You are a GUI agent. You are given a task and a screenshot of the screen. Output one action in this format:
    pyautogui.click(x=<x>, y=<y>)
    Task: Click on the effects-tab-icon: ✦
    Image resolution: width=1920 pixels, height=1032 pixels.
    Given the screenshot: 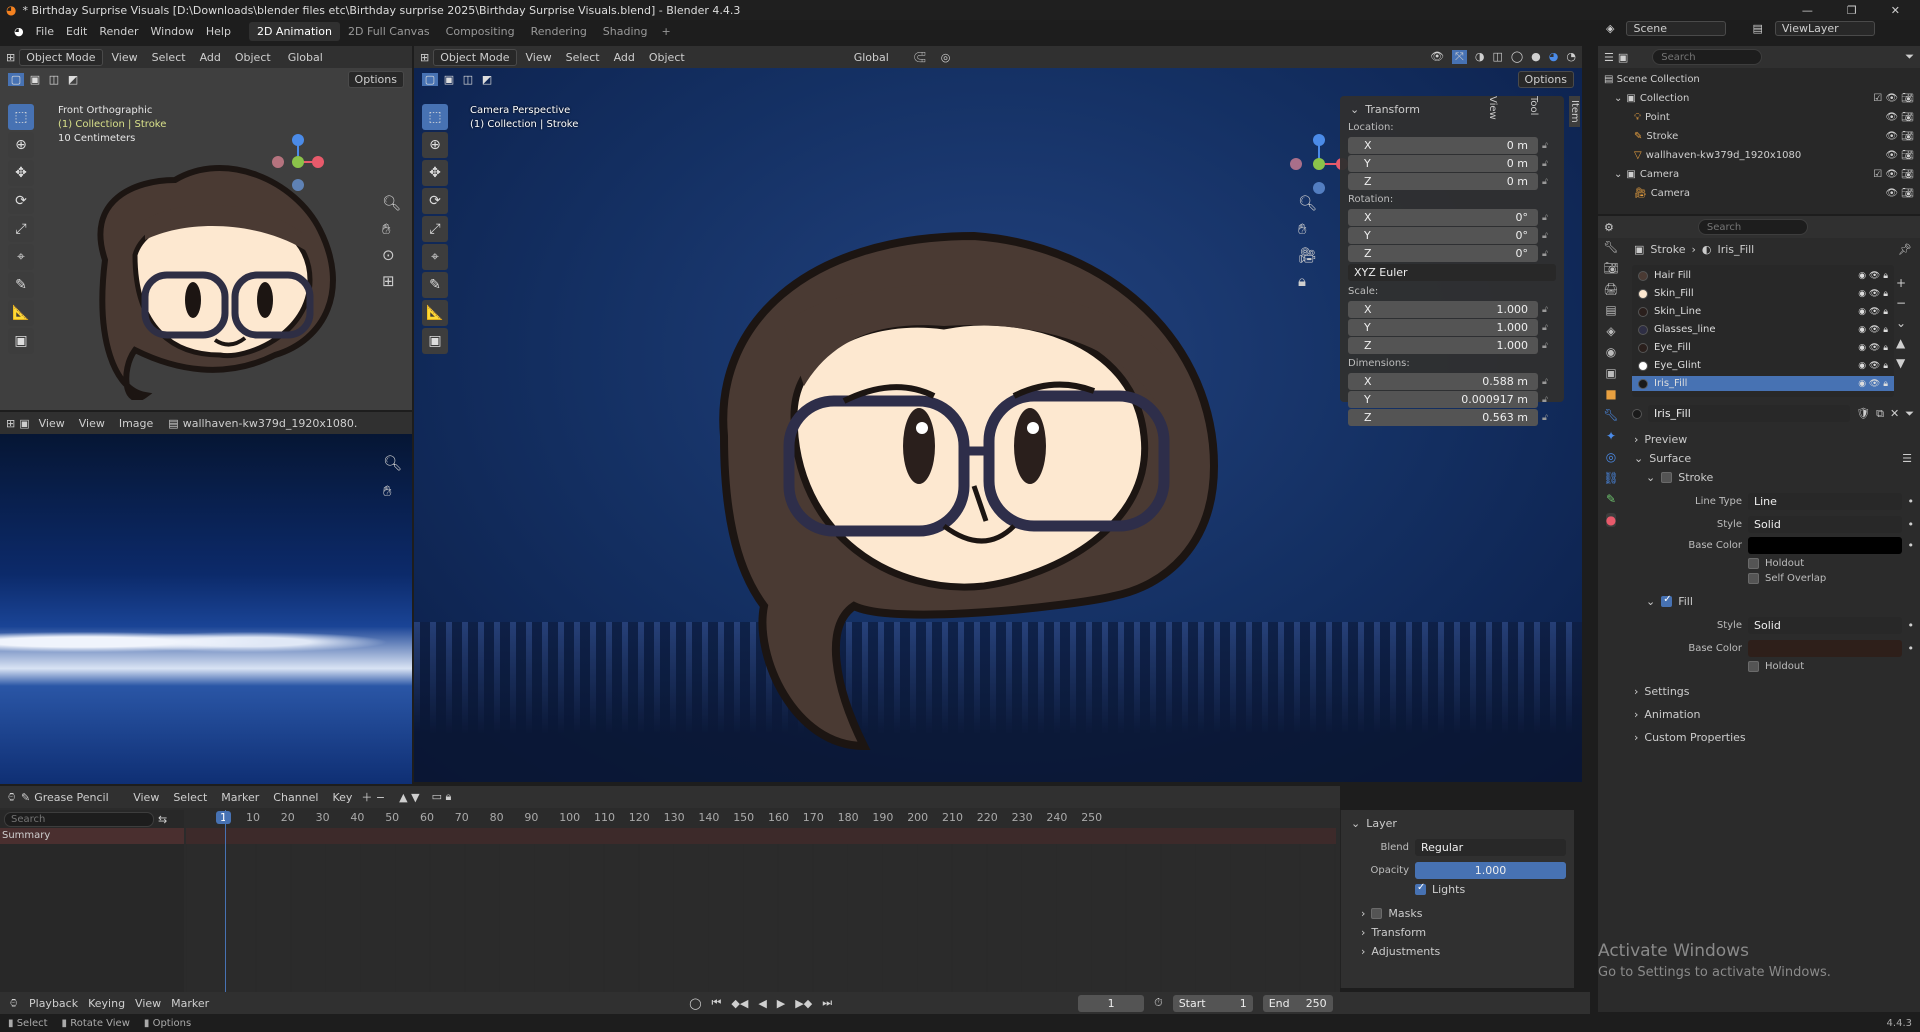 What is the action you would take?
    pyautogui.click(x=1611, y=436)
    